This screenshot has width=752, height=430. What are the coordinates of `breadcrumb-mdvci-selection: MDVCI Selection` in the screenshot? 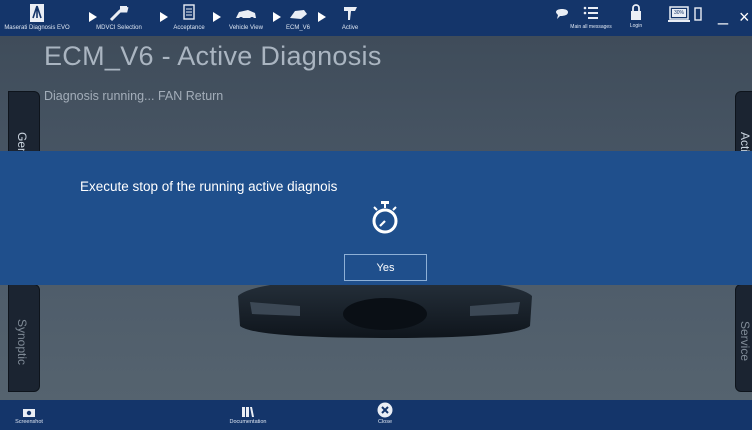 It's located at (119, 19).